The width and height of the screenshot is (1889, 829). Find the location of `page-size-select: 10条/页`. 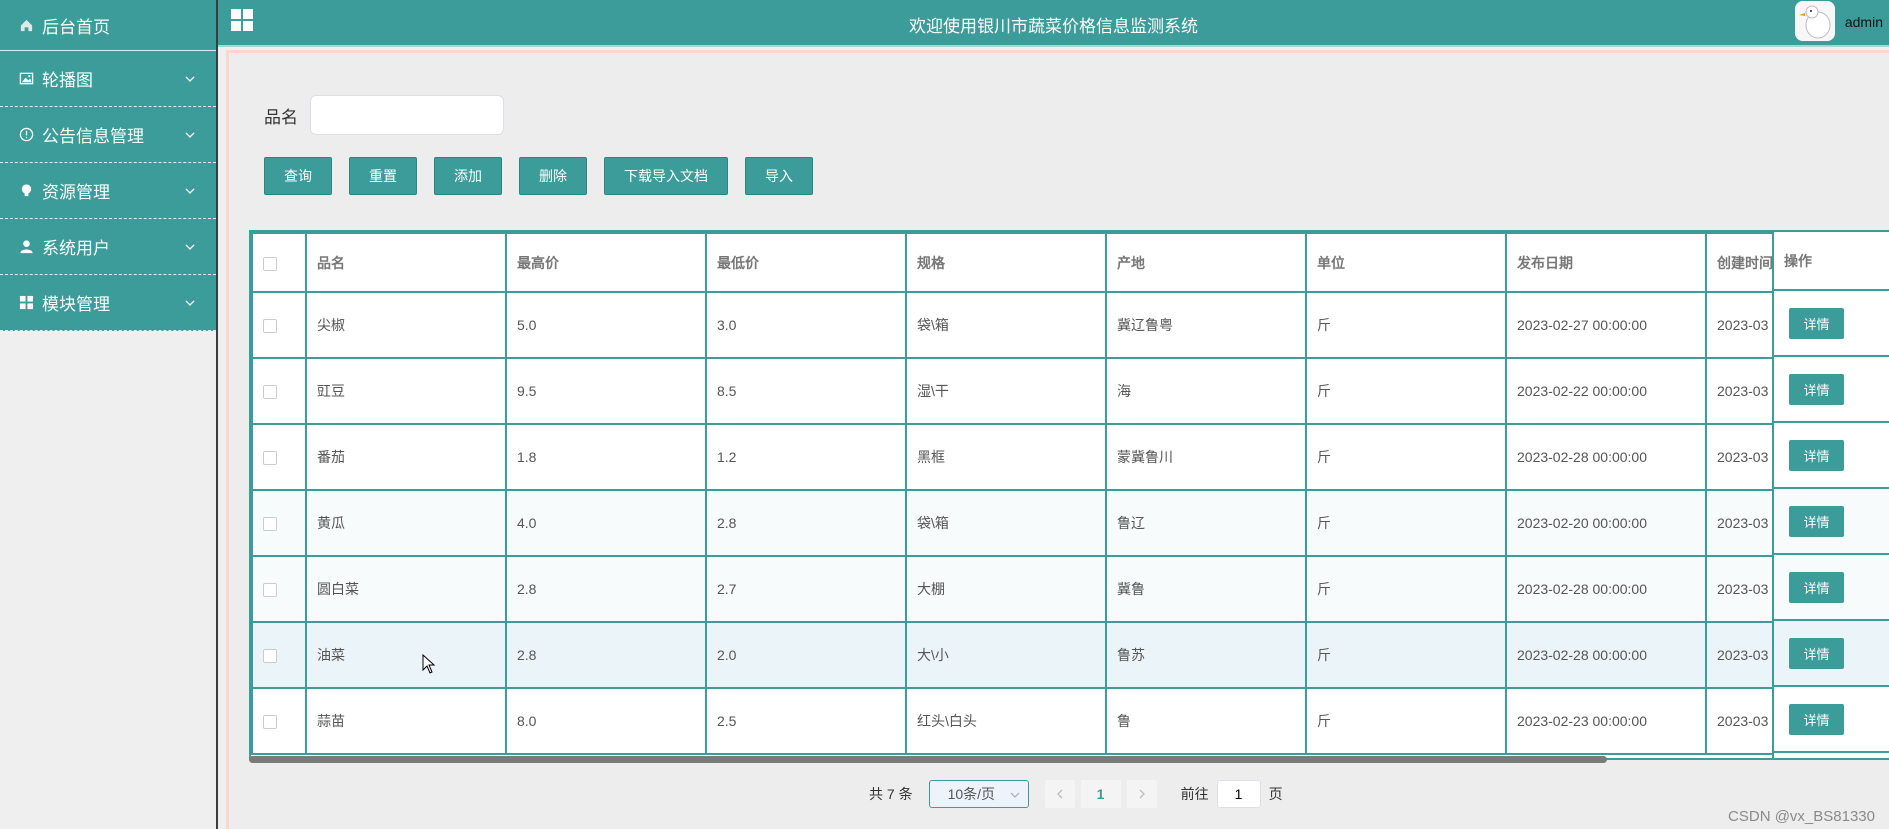

page-size-select: 10条/页 is located at coordinates (978, 794).